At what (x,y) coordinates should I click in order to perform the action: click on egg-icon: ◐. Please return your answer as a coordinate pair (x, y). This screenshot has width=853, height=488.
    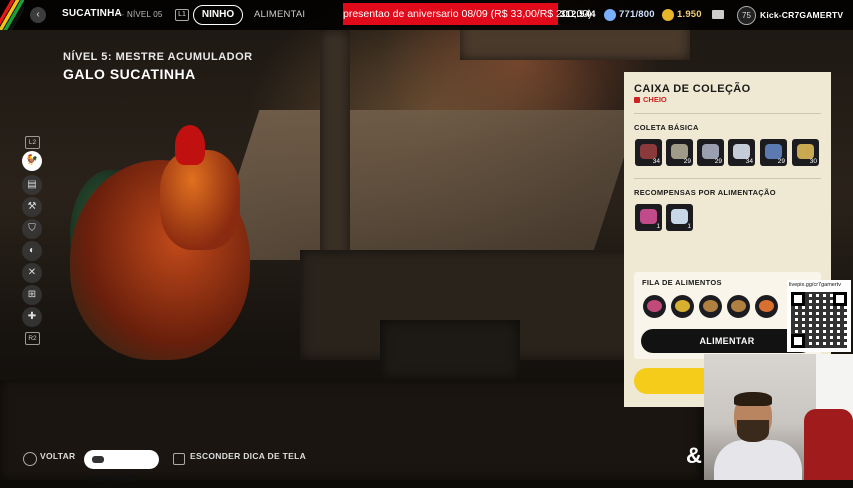
    Looking at the image, I should click on (32, 251).